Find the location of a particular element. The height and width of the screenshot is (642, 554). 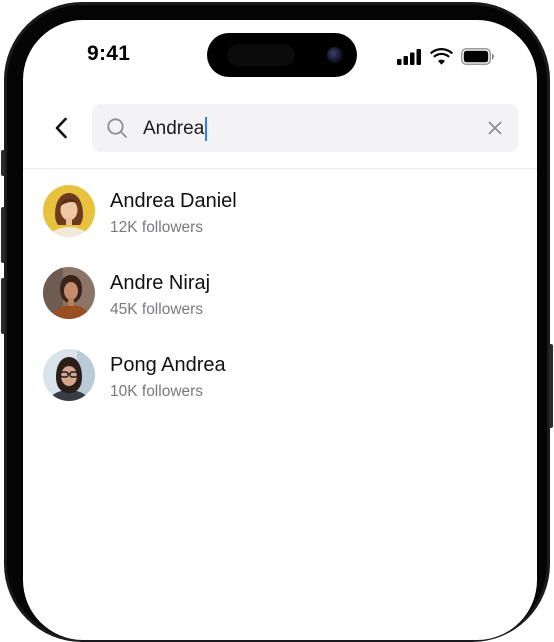

result-followers: 10K followers is located at coordinates (157, 391).